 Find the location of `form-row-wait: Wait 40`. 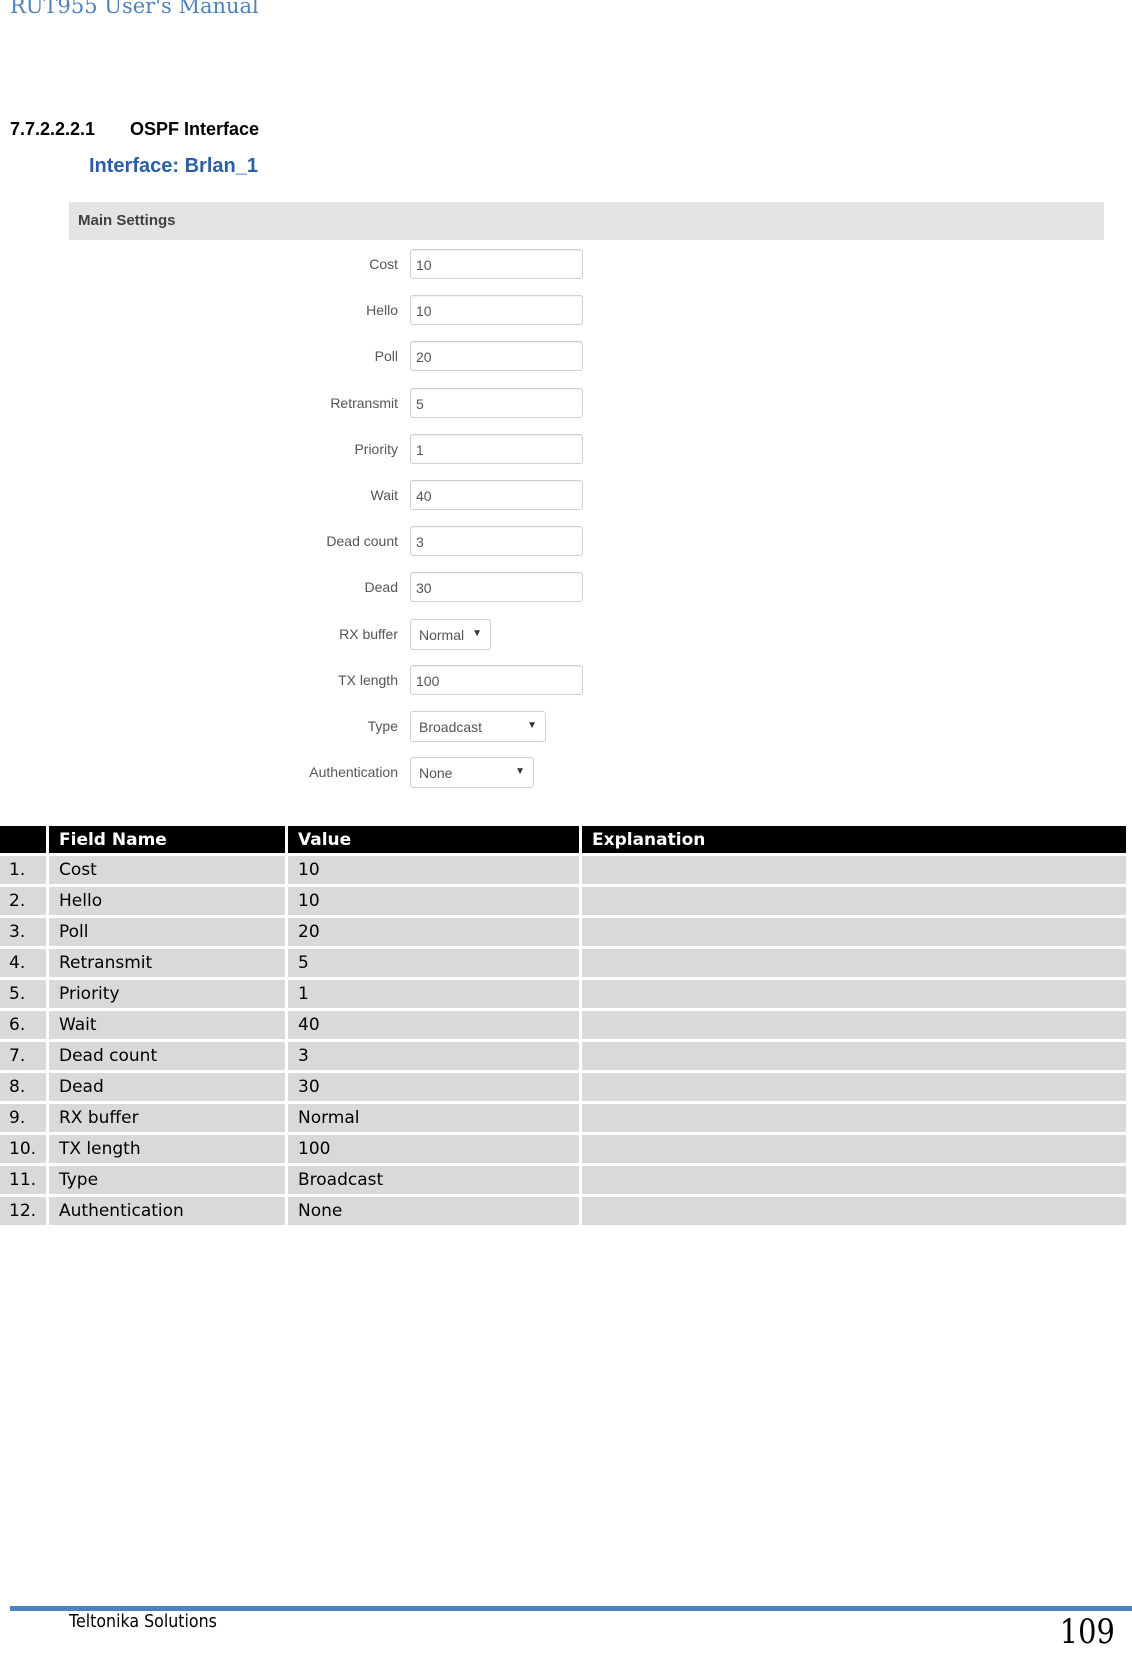

form-row-wait: Wait 40 is located at coordinates (566, 496).